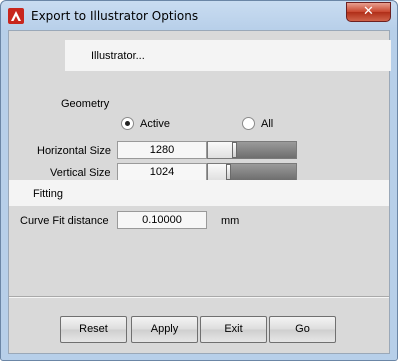  Describe the element at coordinates (248, 123) in the screenshot. I see `radio-all` at that location.